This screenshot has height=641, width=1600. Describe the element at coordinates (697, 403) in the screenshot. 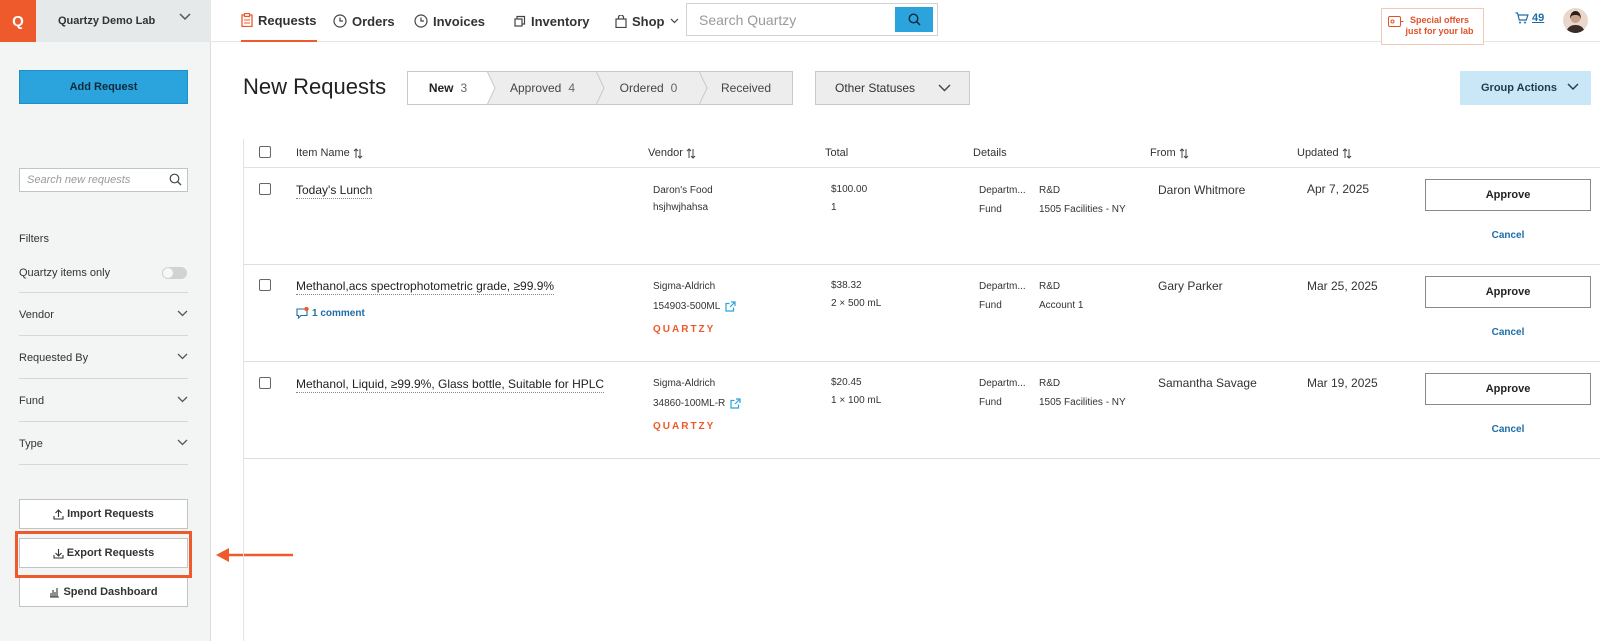

I see `catalog-number: 34860-100ML-R` at that location.